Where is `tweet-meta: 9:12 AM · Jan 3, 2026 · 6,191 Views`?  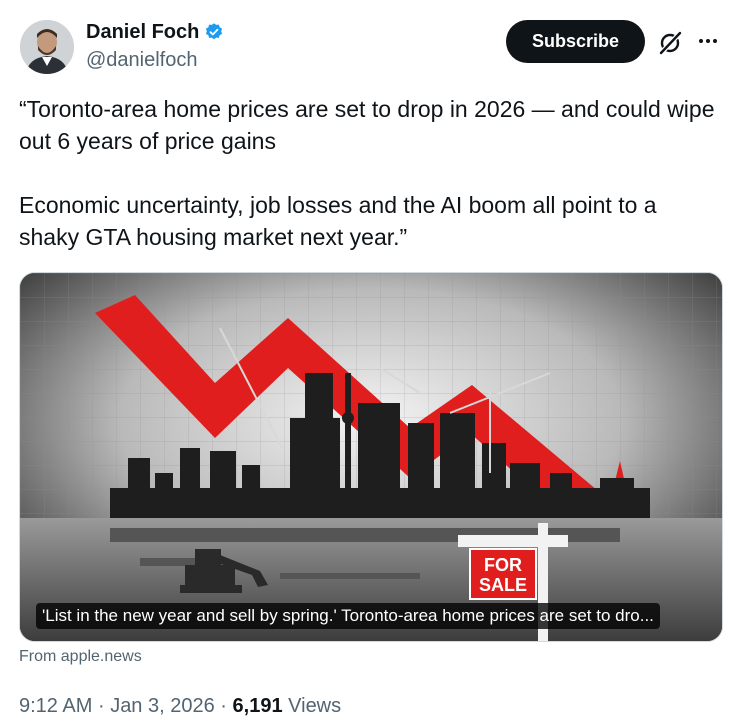 tweet-meta: 9:12 AM · Jan 3, 2026 · 6,191 Views is located at coordinates (180, 706).